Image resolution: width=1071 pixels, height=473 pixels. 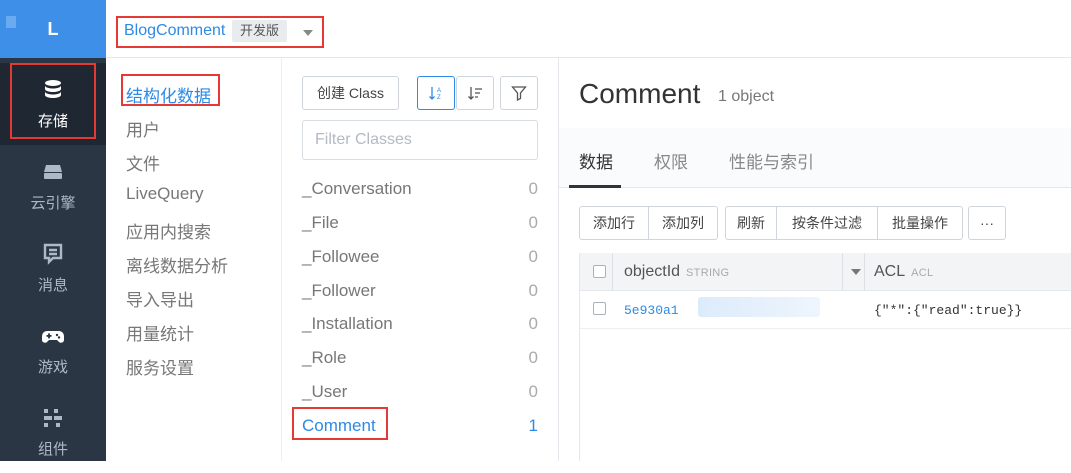 What do you see at coordinates (890, 271) in the screenshot?
I see `column-name: ACL` at bounding box center [890, 271].